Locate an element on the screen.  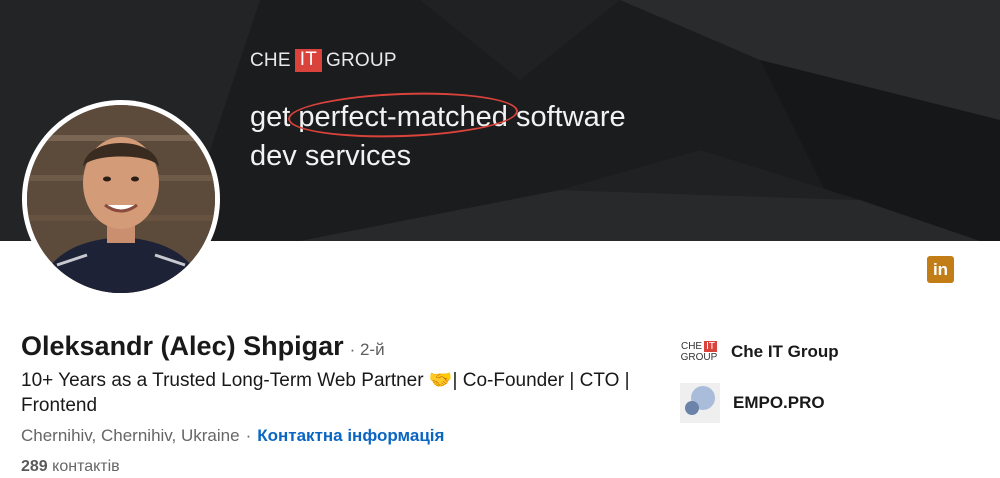
connections-label: контактів is located at coordinates (86, 466).